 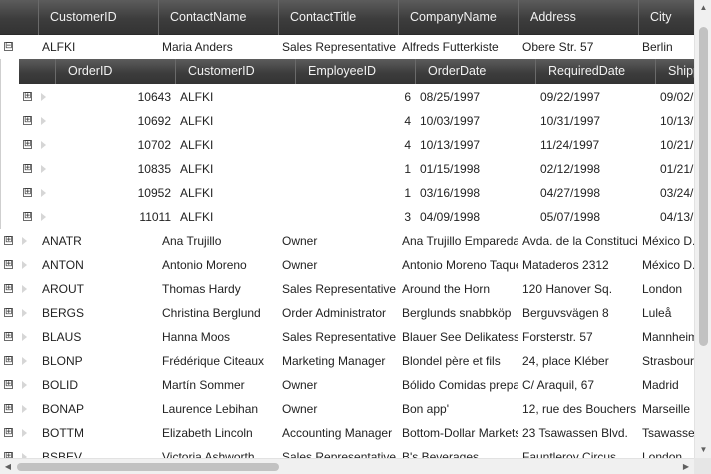 I want to click on scroll-down-icon: ▼, so click(x=703, y=450).